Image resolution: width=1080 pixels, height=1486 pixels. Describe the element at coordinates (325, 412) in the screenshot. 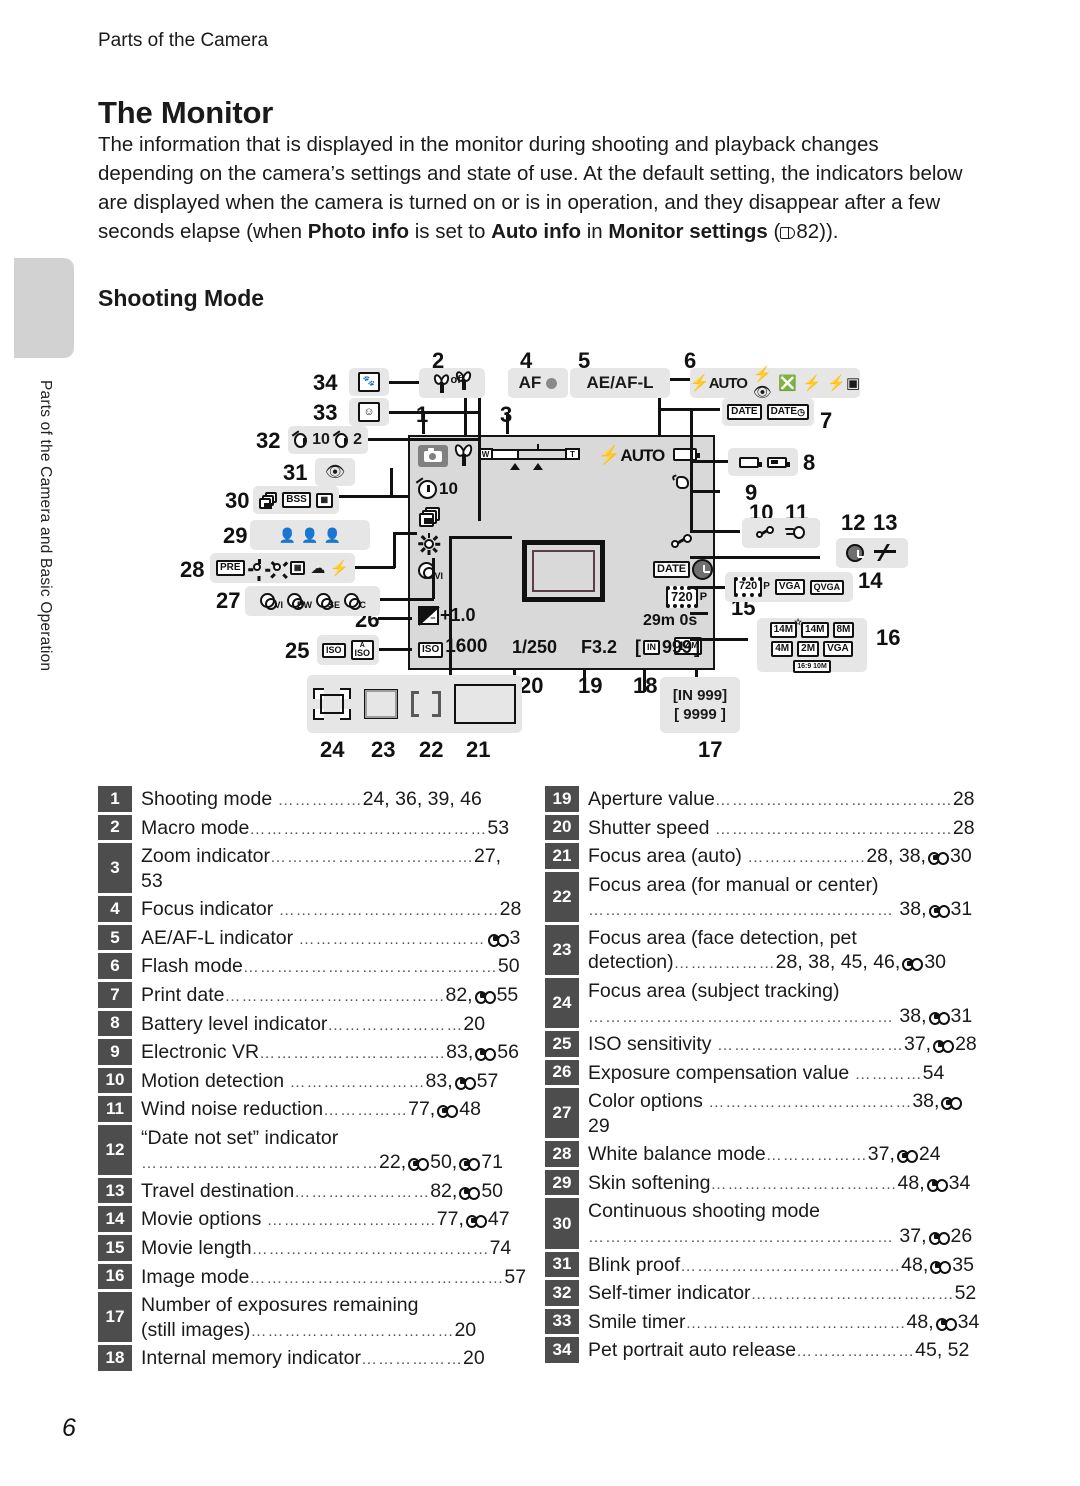

I see `callout-num-33: 33` at that location.